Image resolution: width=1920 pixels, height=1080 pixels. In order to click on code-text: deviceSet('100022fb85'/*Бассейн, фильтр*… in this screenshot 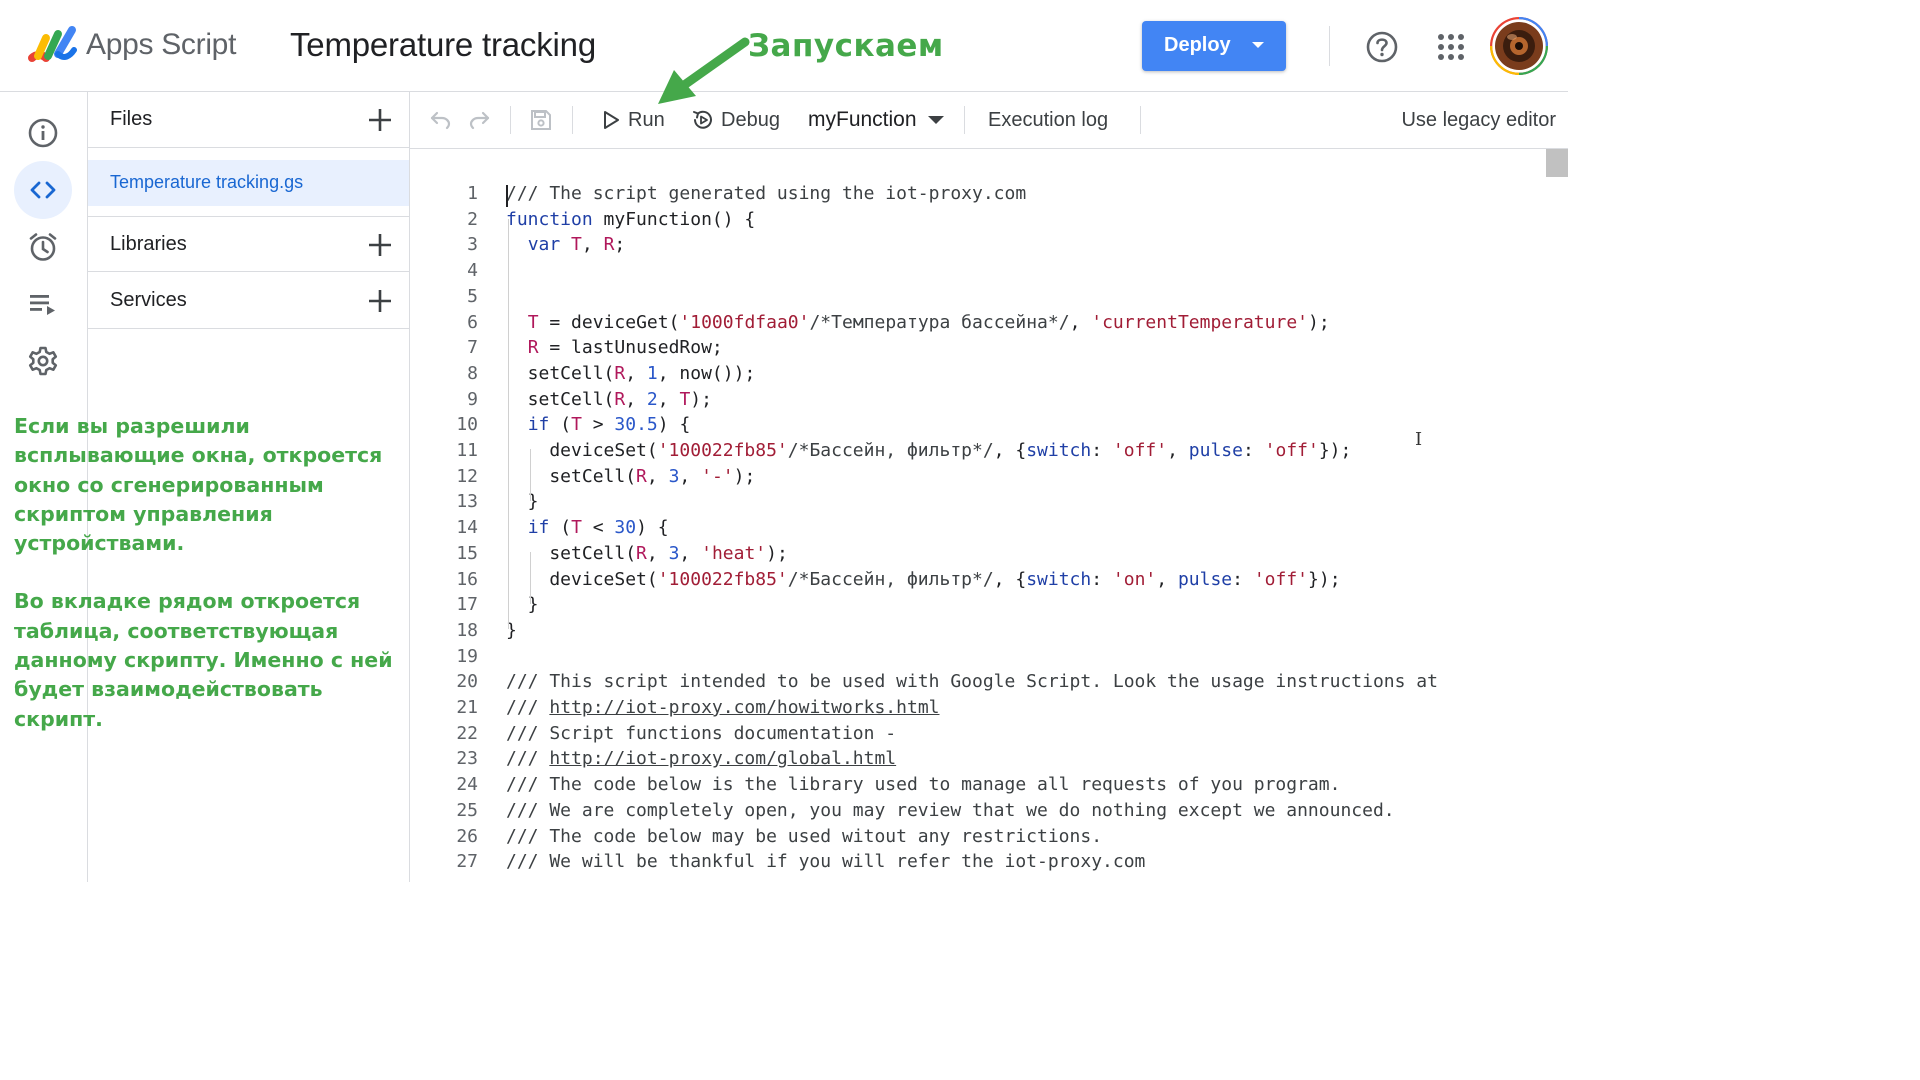, I will do `click(929, 450)`.